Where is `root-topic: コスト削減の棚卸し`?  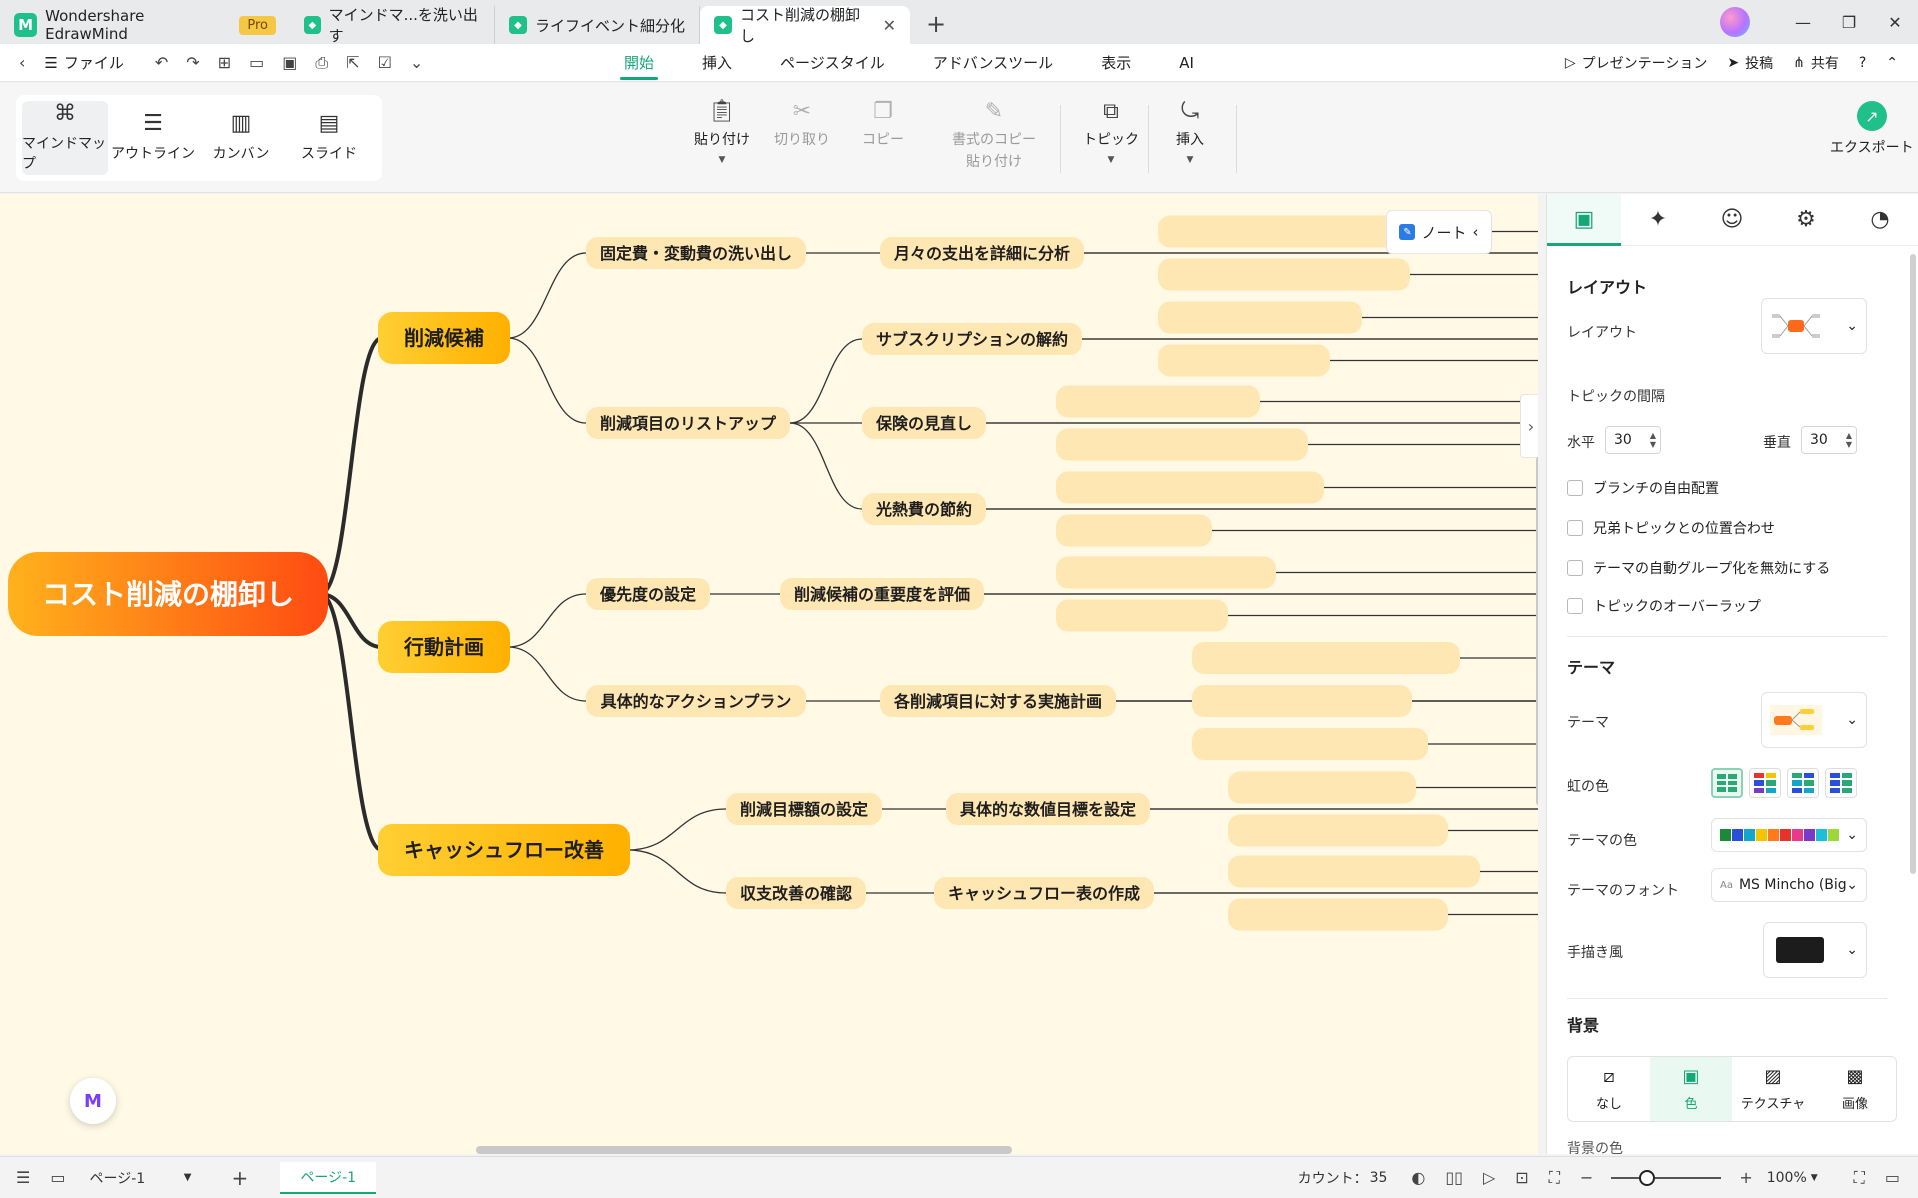 root-topic: コスト削減の棚卸し is located at coordinates (168, 594).